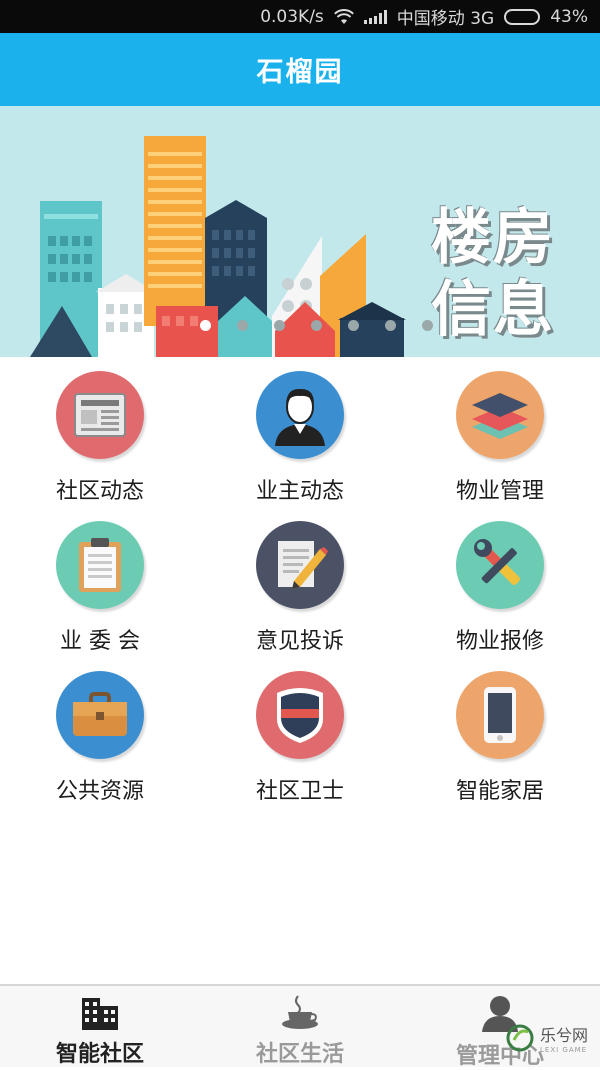  Describe the element at coordinates (100, 641) in the screenshot. I see `grid-item-label: 业 委 会` at that location.